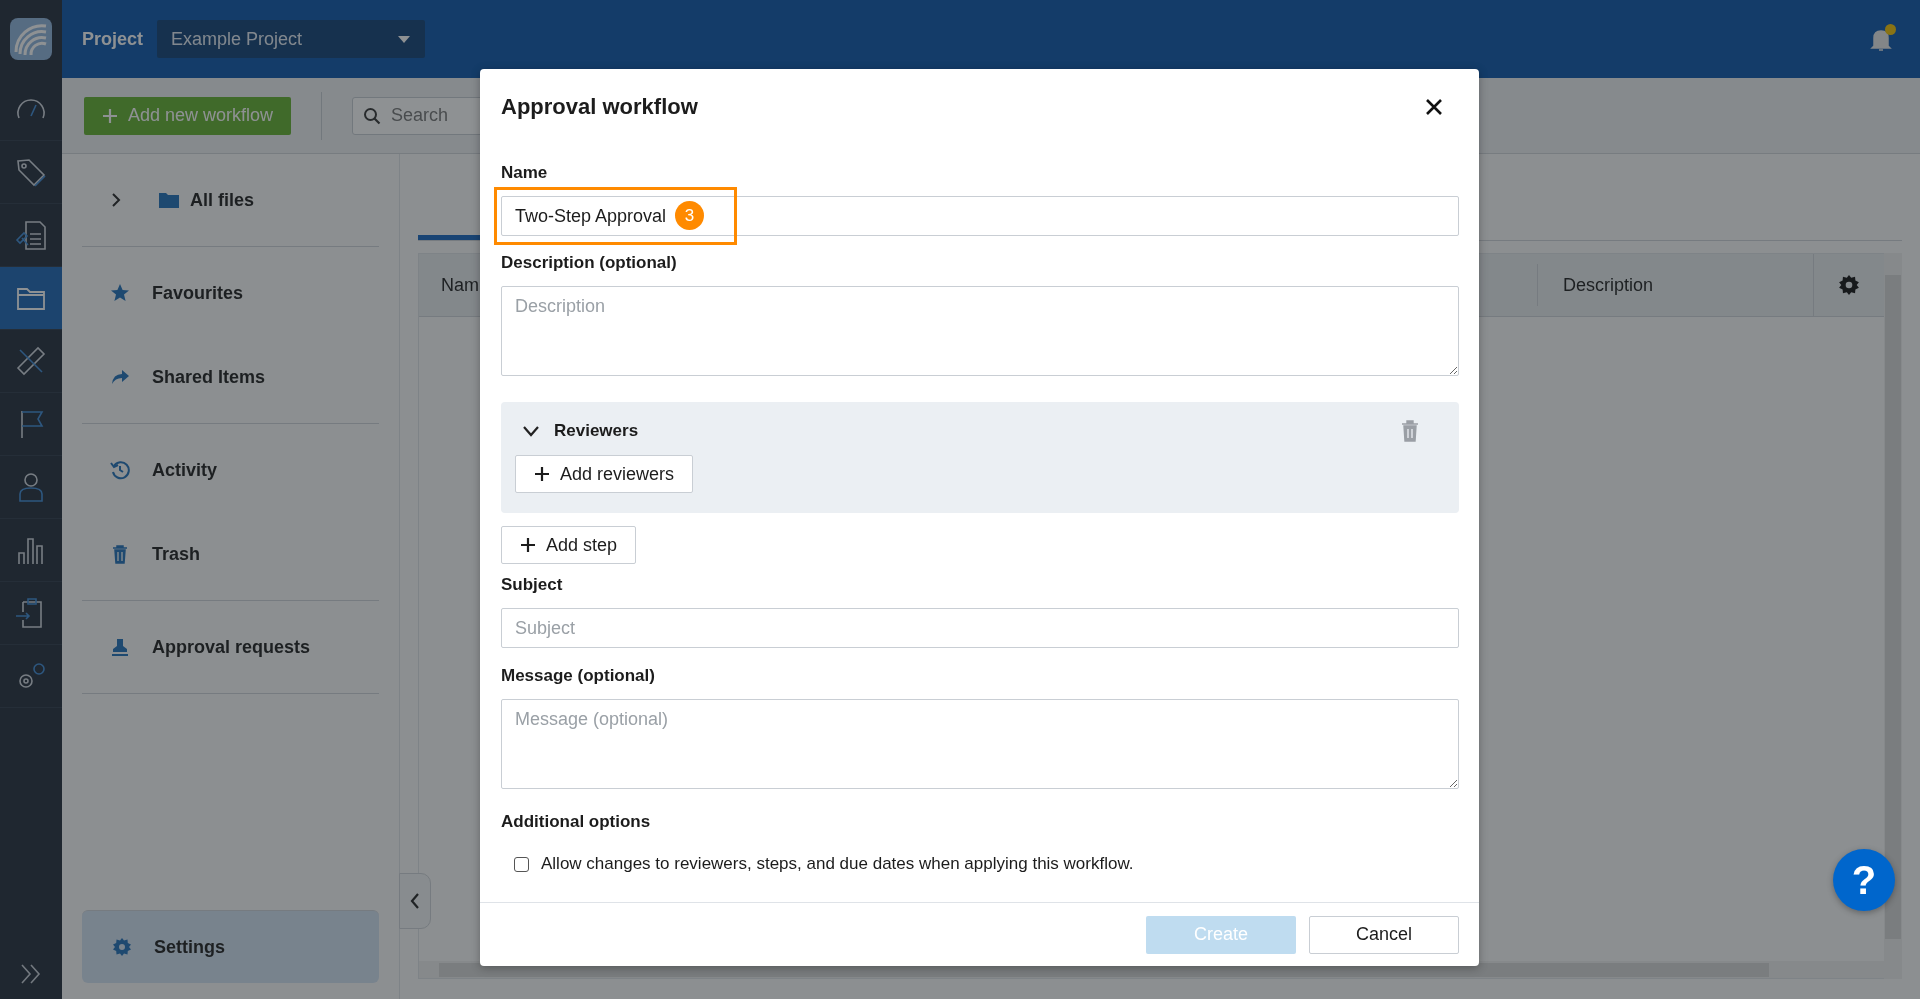 The image size is (1920, 999). I want to click on section-title: Additional options, so click(576, 822).